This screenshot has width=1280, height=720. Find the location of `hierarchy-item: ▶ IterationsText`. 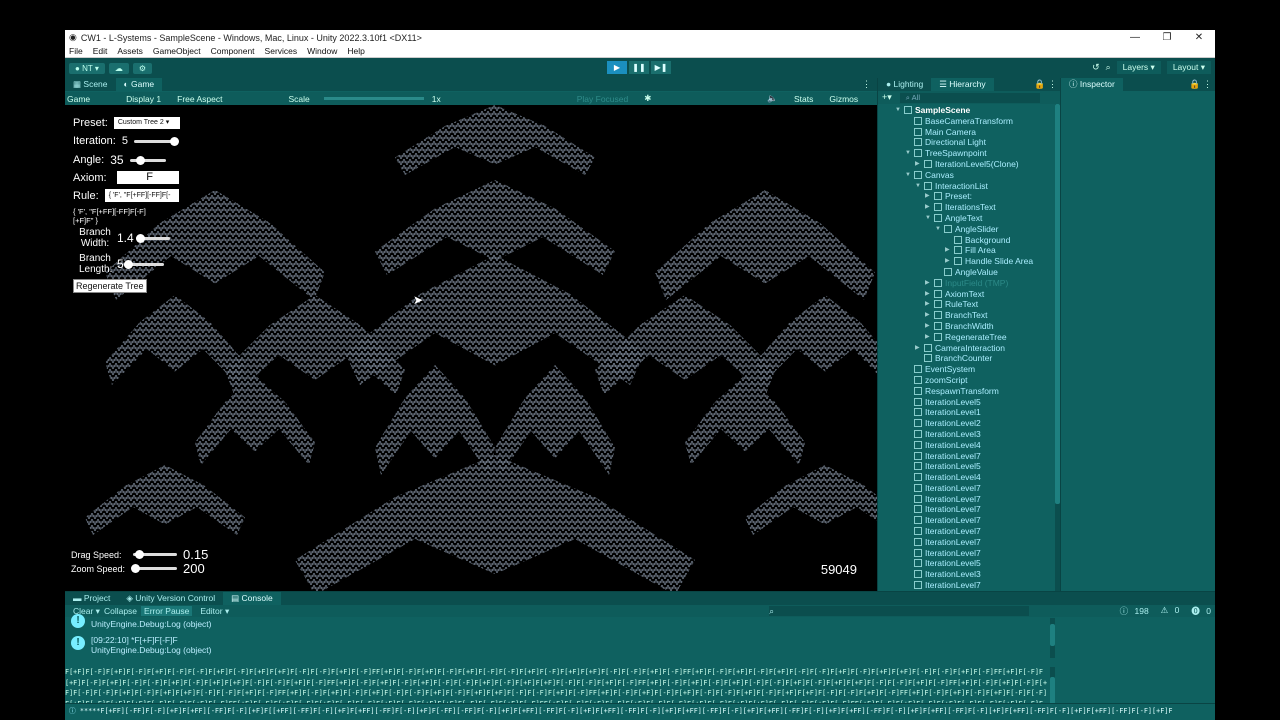

hierarchy-item: ▶ IterationsText is located at coordinates (968, 207).